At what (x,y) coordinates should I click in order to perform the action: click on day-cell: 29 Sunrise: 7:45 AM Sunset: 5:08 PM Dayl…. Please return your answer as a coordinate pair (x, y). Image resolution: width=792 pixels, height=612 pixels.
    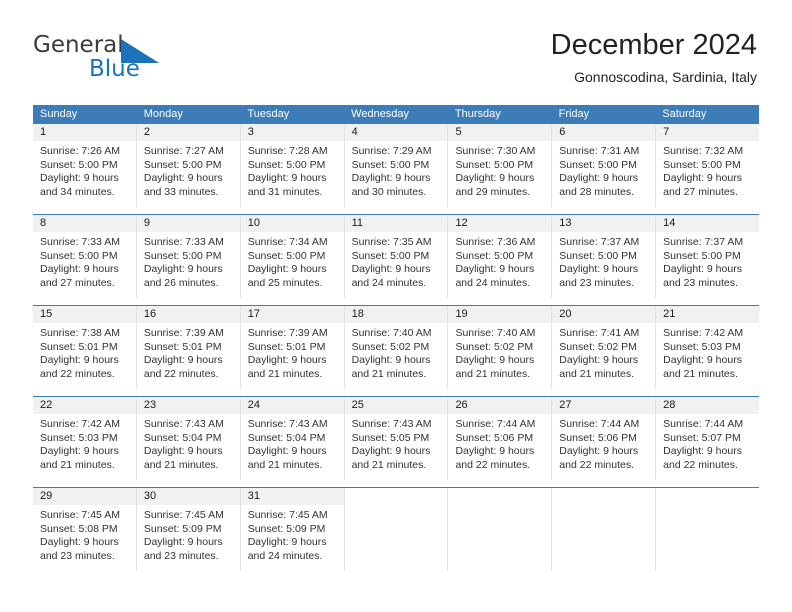
    Looking at the image, I should click on (85, 529).